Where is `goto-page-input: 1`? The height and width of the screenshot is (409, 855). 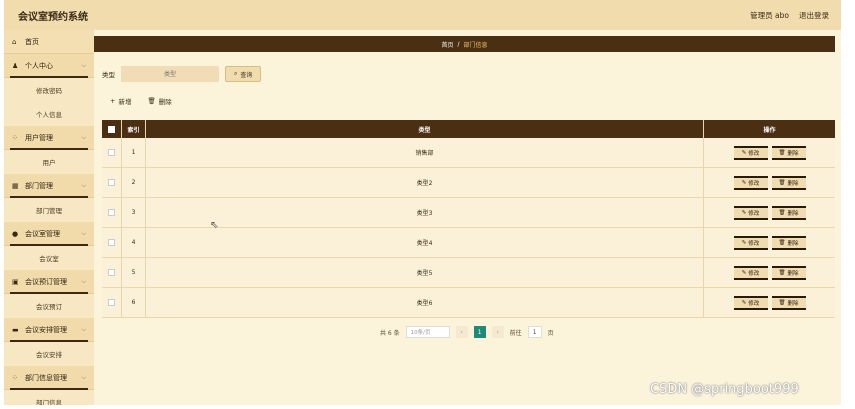 goto-page-input: 1 is located at coordinates (534, 332).